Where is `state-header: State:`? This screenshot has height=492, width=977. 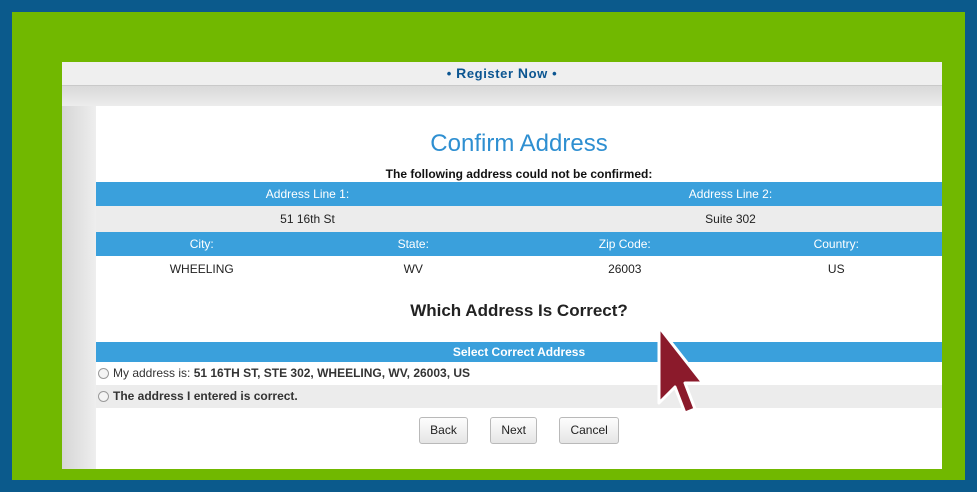
state-header: State: is located at coordinates (413, 244).